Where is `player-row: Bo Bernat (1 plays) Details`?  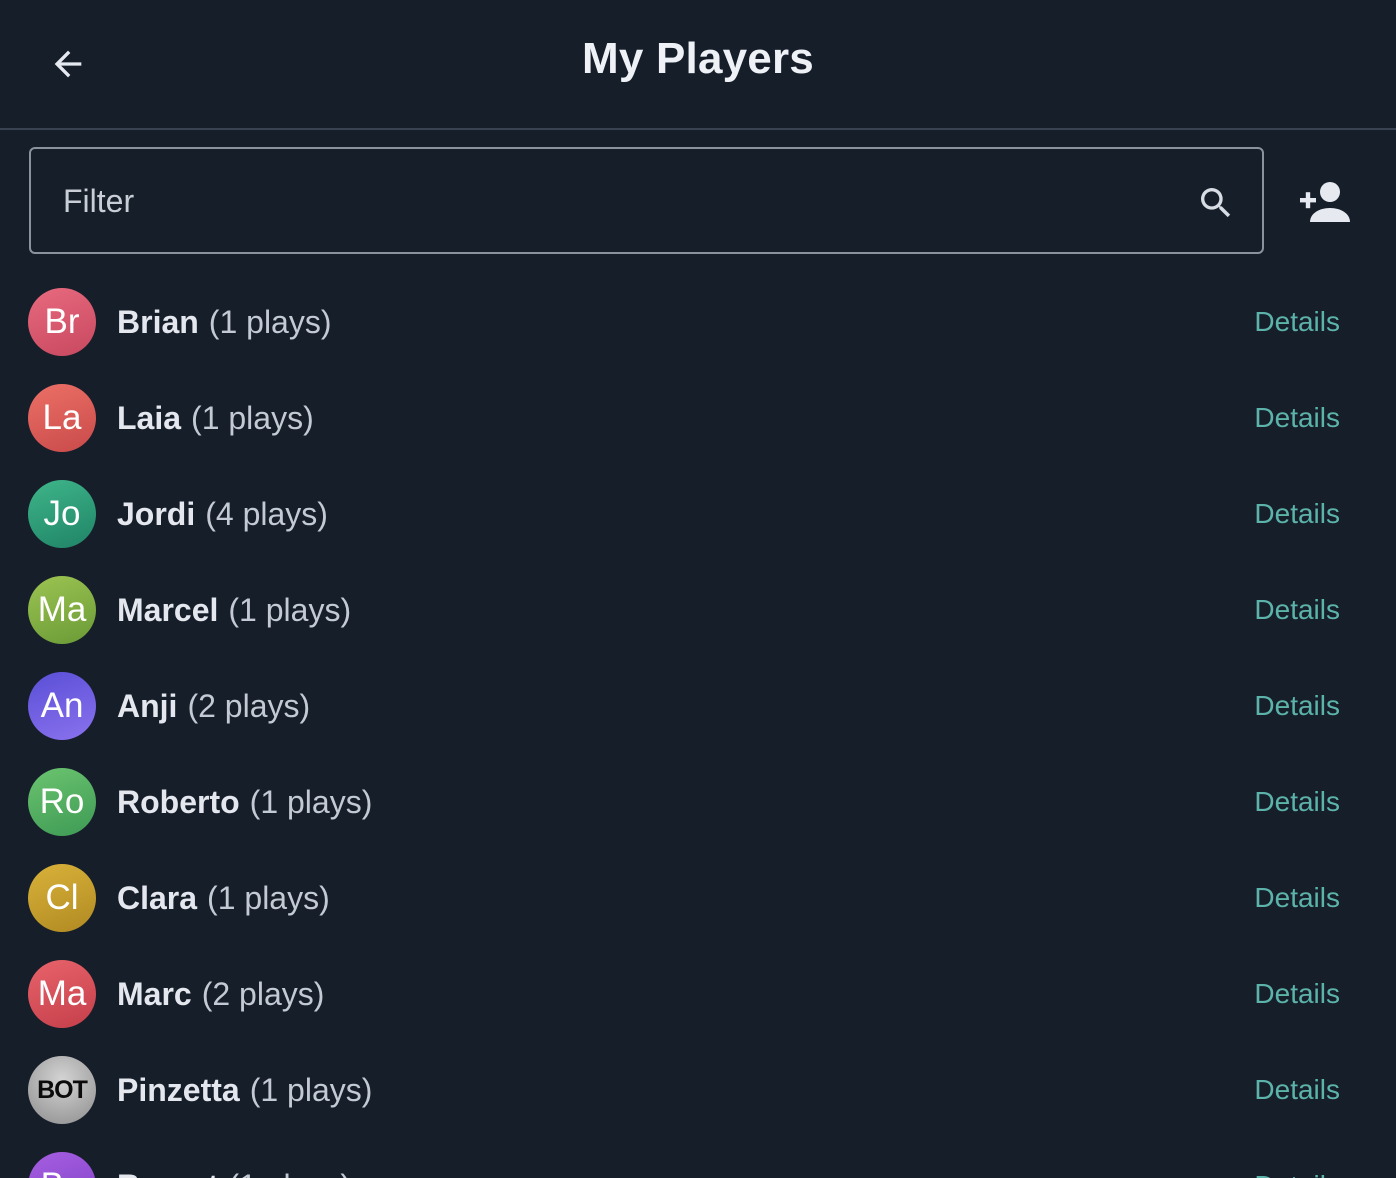 player-row: Bo Bernat (1 plays) Details is located at coordinates (698, 1158).